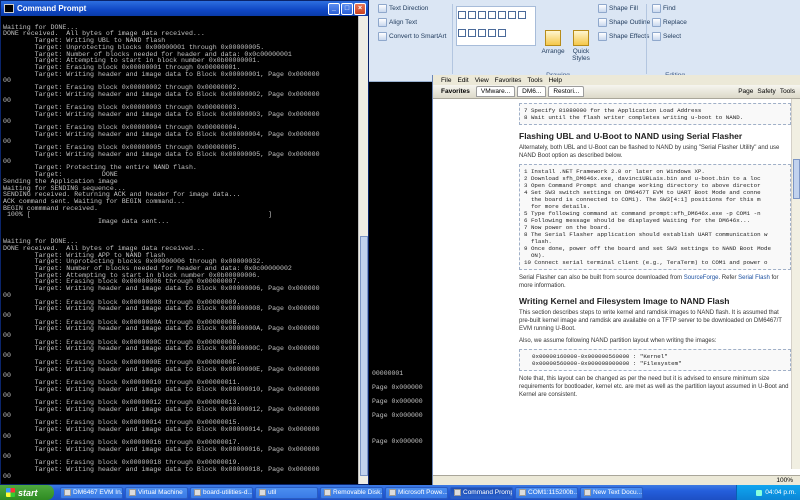  I want to click on menu-edit: Edit, so click(462, 80).